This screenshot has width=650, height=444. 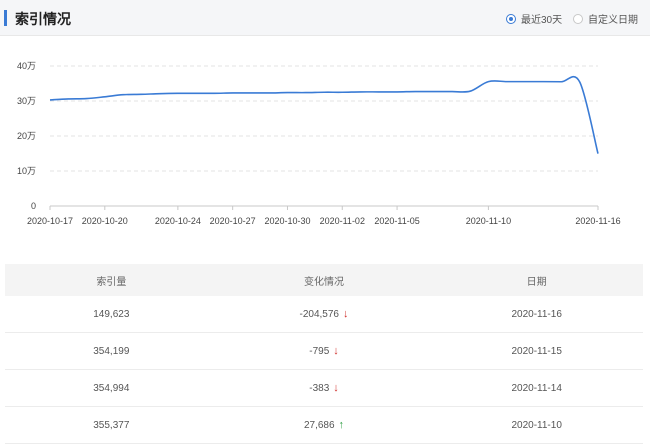 What do you see at coordinates (613, 20) in the screenshot?
I see `range-radio-label: 自定义日期` at bounding box center [613, 20].